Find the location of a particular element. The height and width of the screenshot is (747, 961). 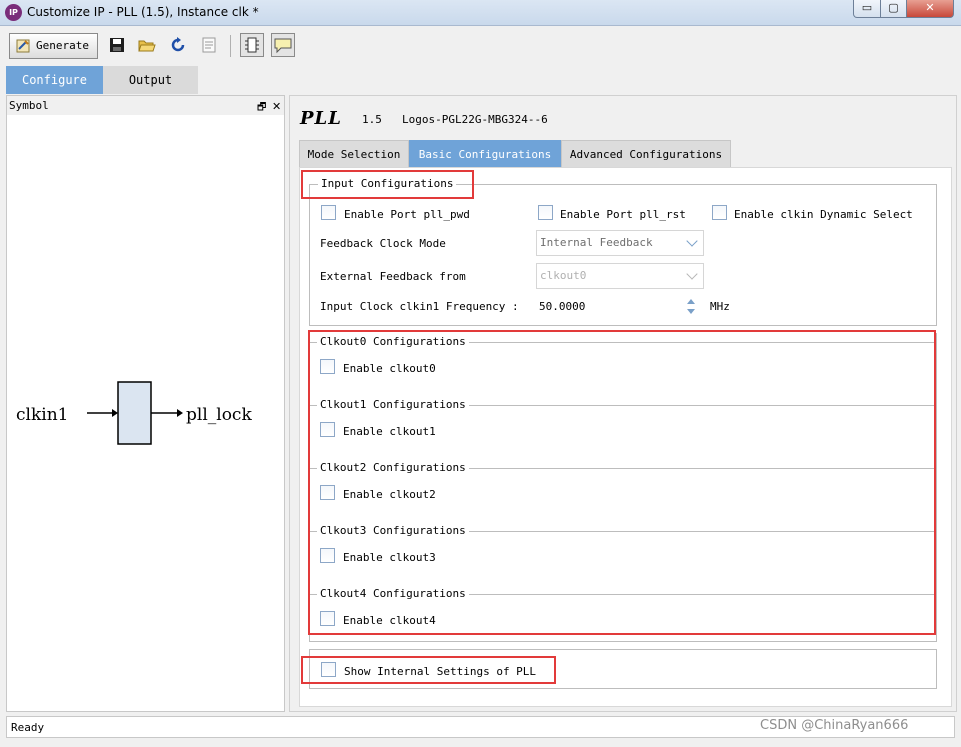

generate-icon is located at coordinates (23, 46).